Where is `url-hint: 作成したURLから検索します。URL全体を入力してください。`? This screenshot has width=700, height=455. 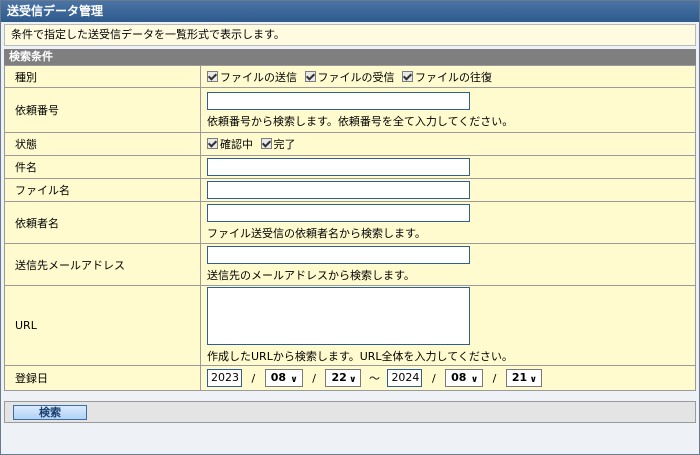
url-hint: 作成したURLから検索します。URL全体を入力してください。 is located at coordinates (360, 356).